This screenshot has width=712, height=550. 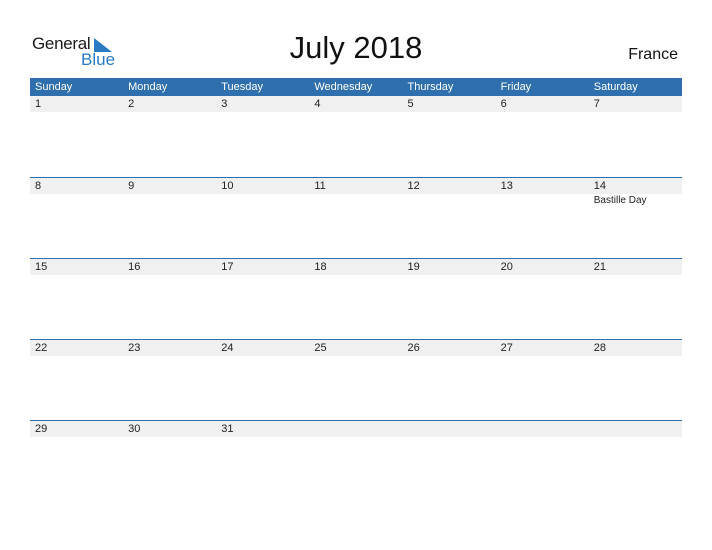 I want to click on day-number: 4, so click(x=317, y=104).